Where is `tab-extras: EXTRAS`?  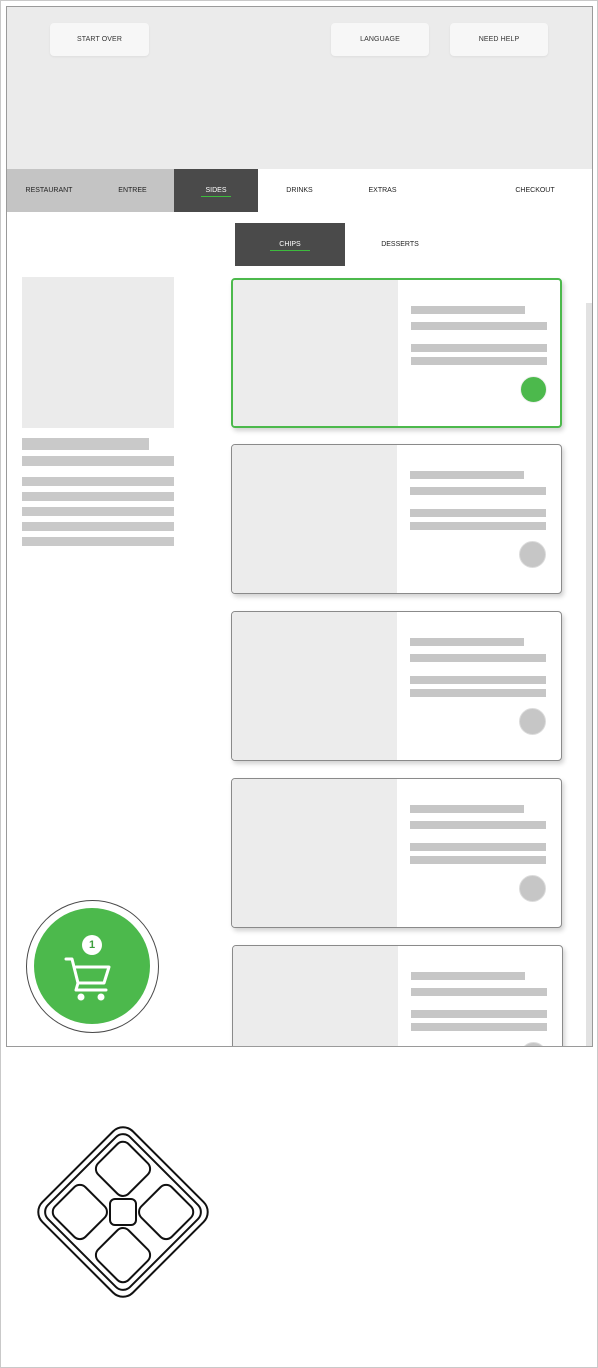 tab-extras: EXTRAS is located at coordinates (382, 190).